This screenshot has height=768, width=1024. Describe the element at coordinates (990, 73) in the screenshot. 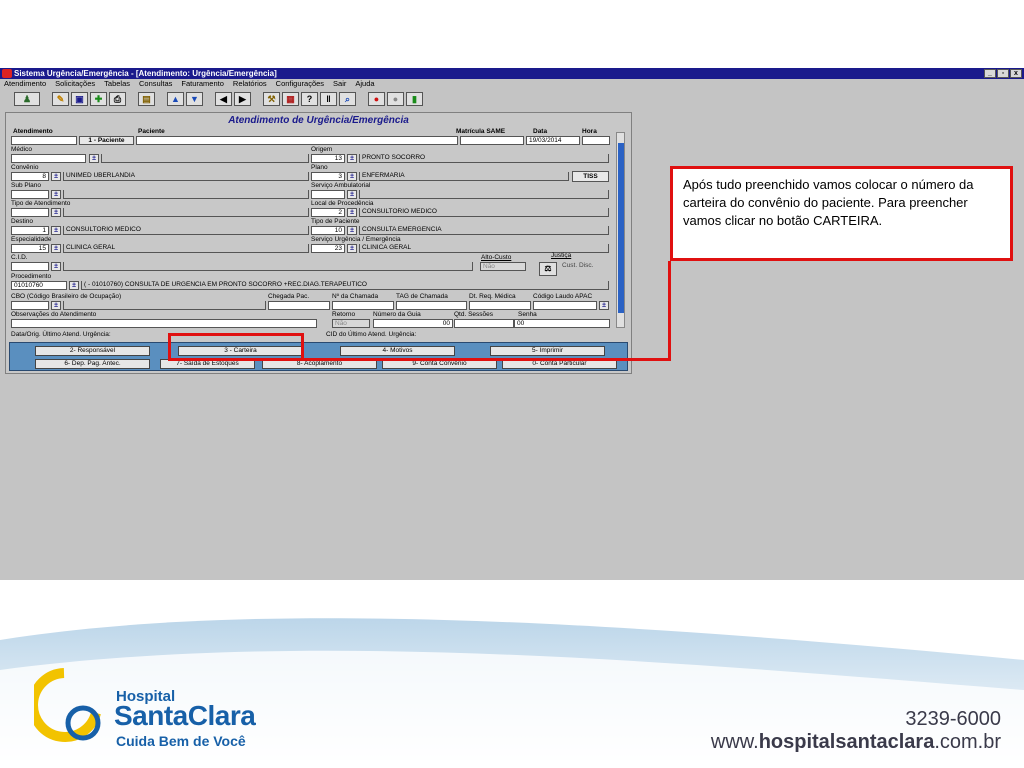

I see `minimize-button: _` at that location.